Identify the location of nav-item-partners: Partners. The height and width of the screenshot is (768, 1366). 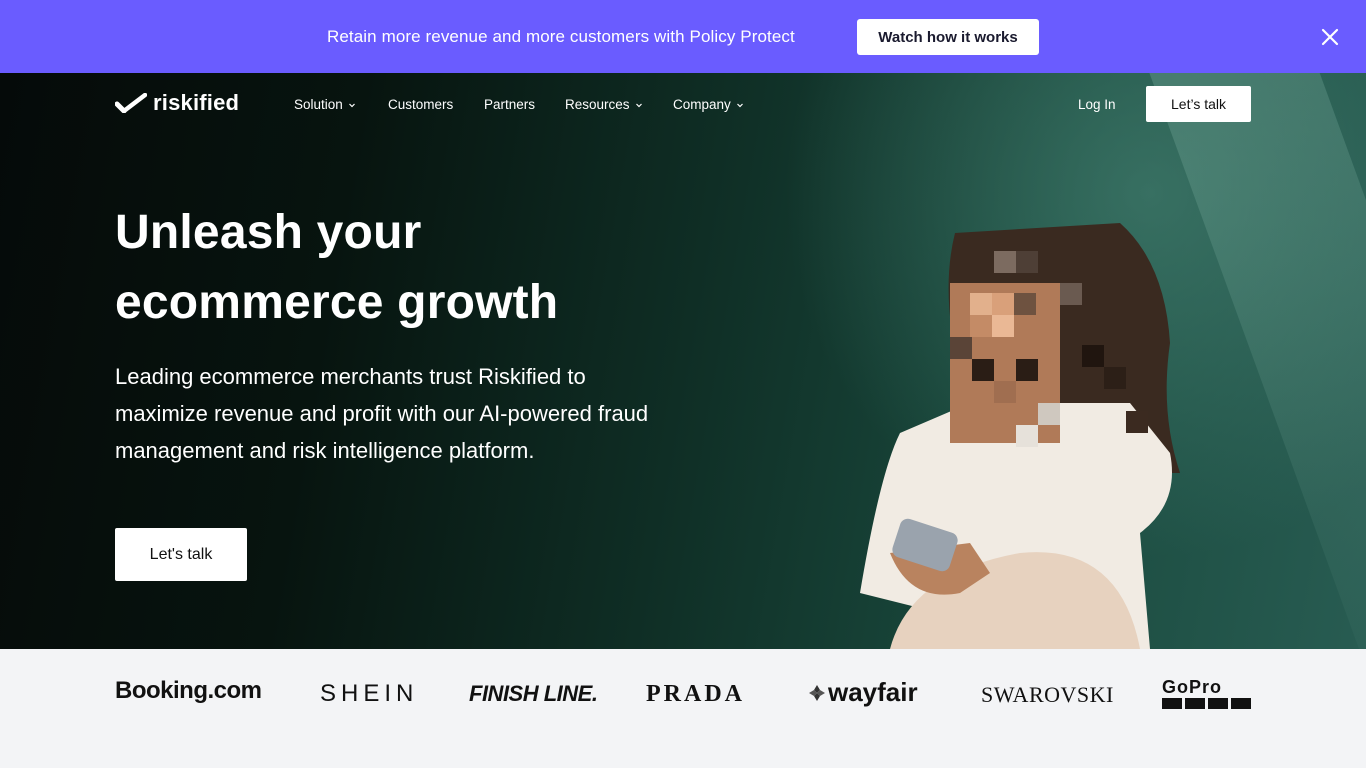
(509, 104).